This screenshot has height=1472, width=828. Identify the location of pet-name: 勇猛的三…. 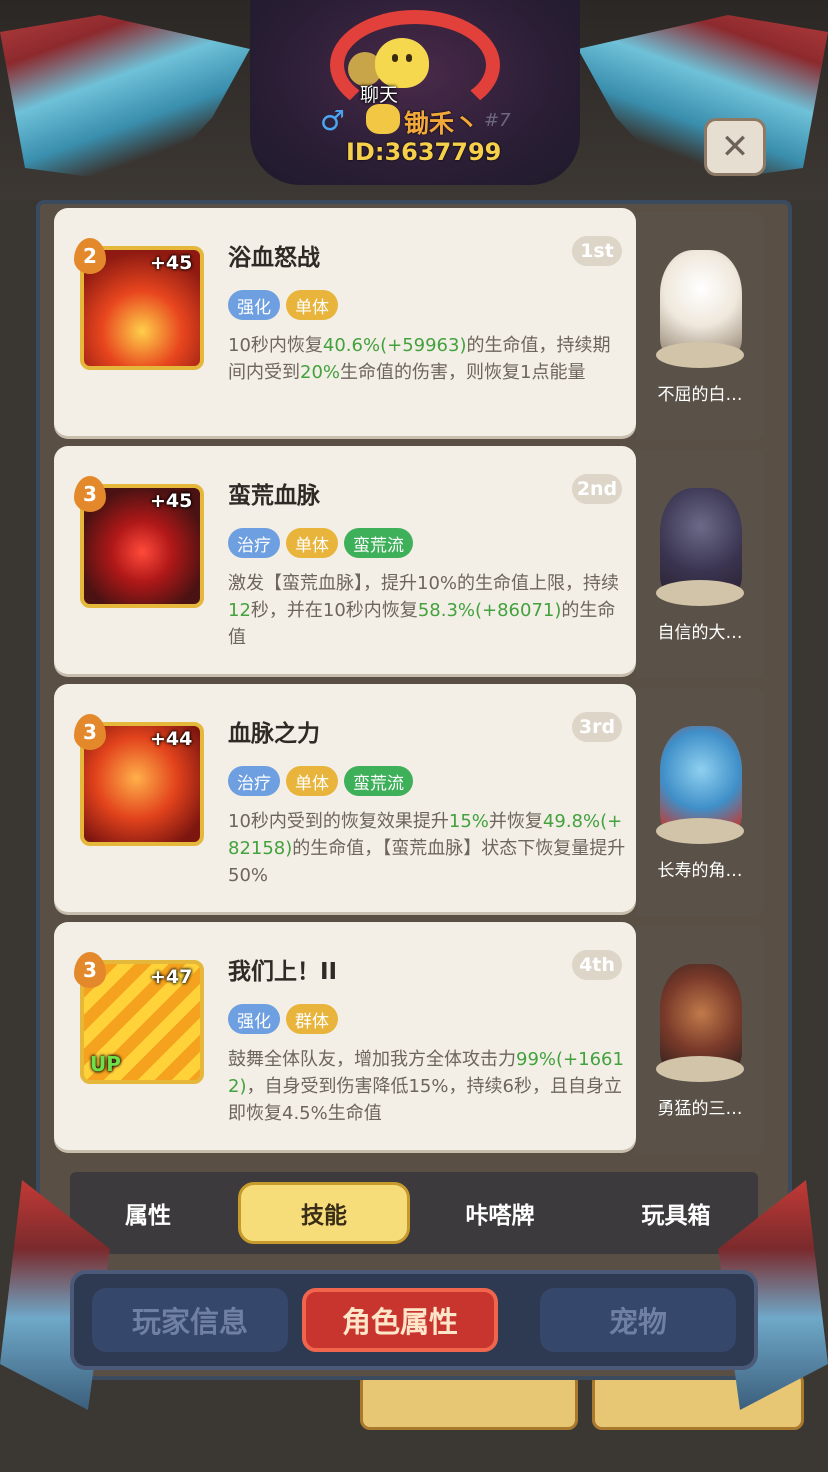
(700, 1109).